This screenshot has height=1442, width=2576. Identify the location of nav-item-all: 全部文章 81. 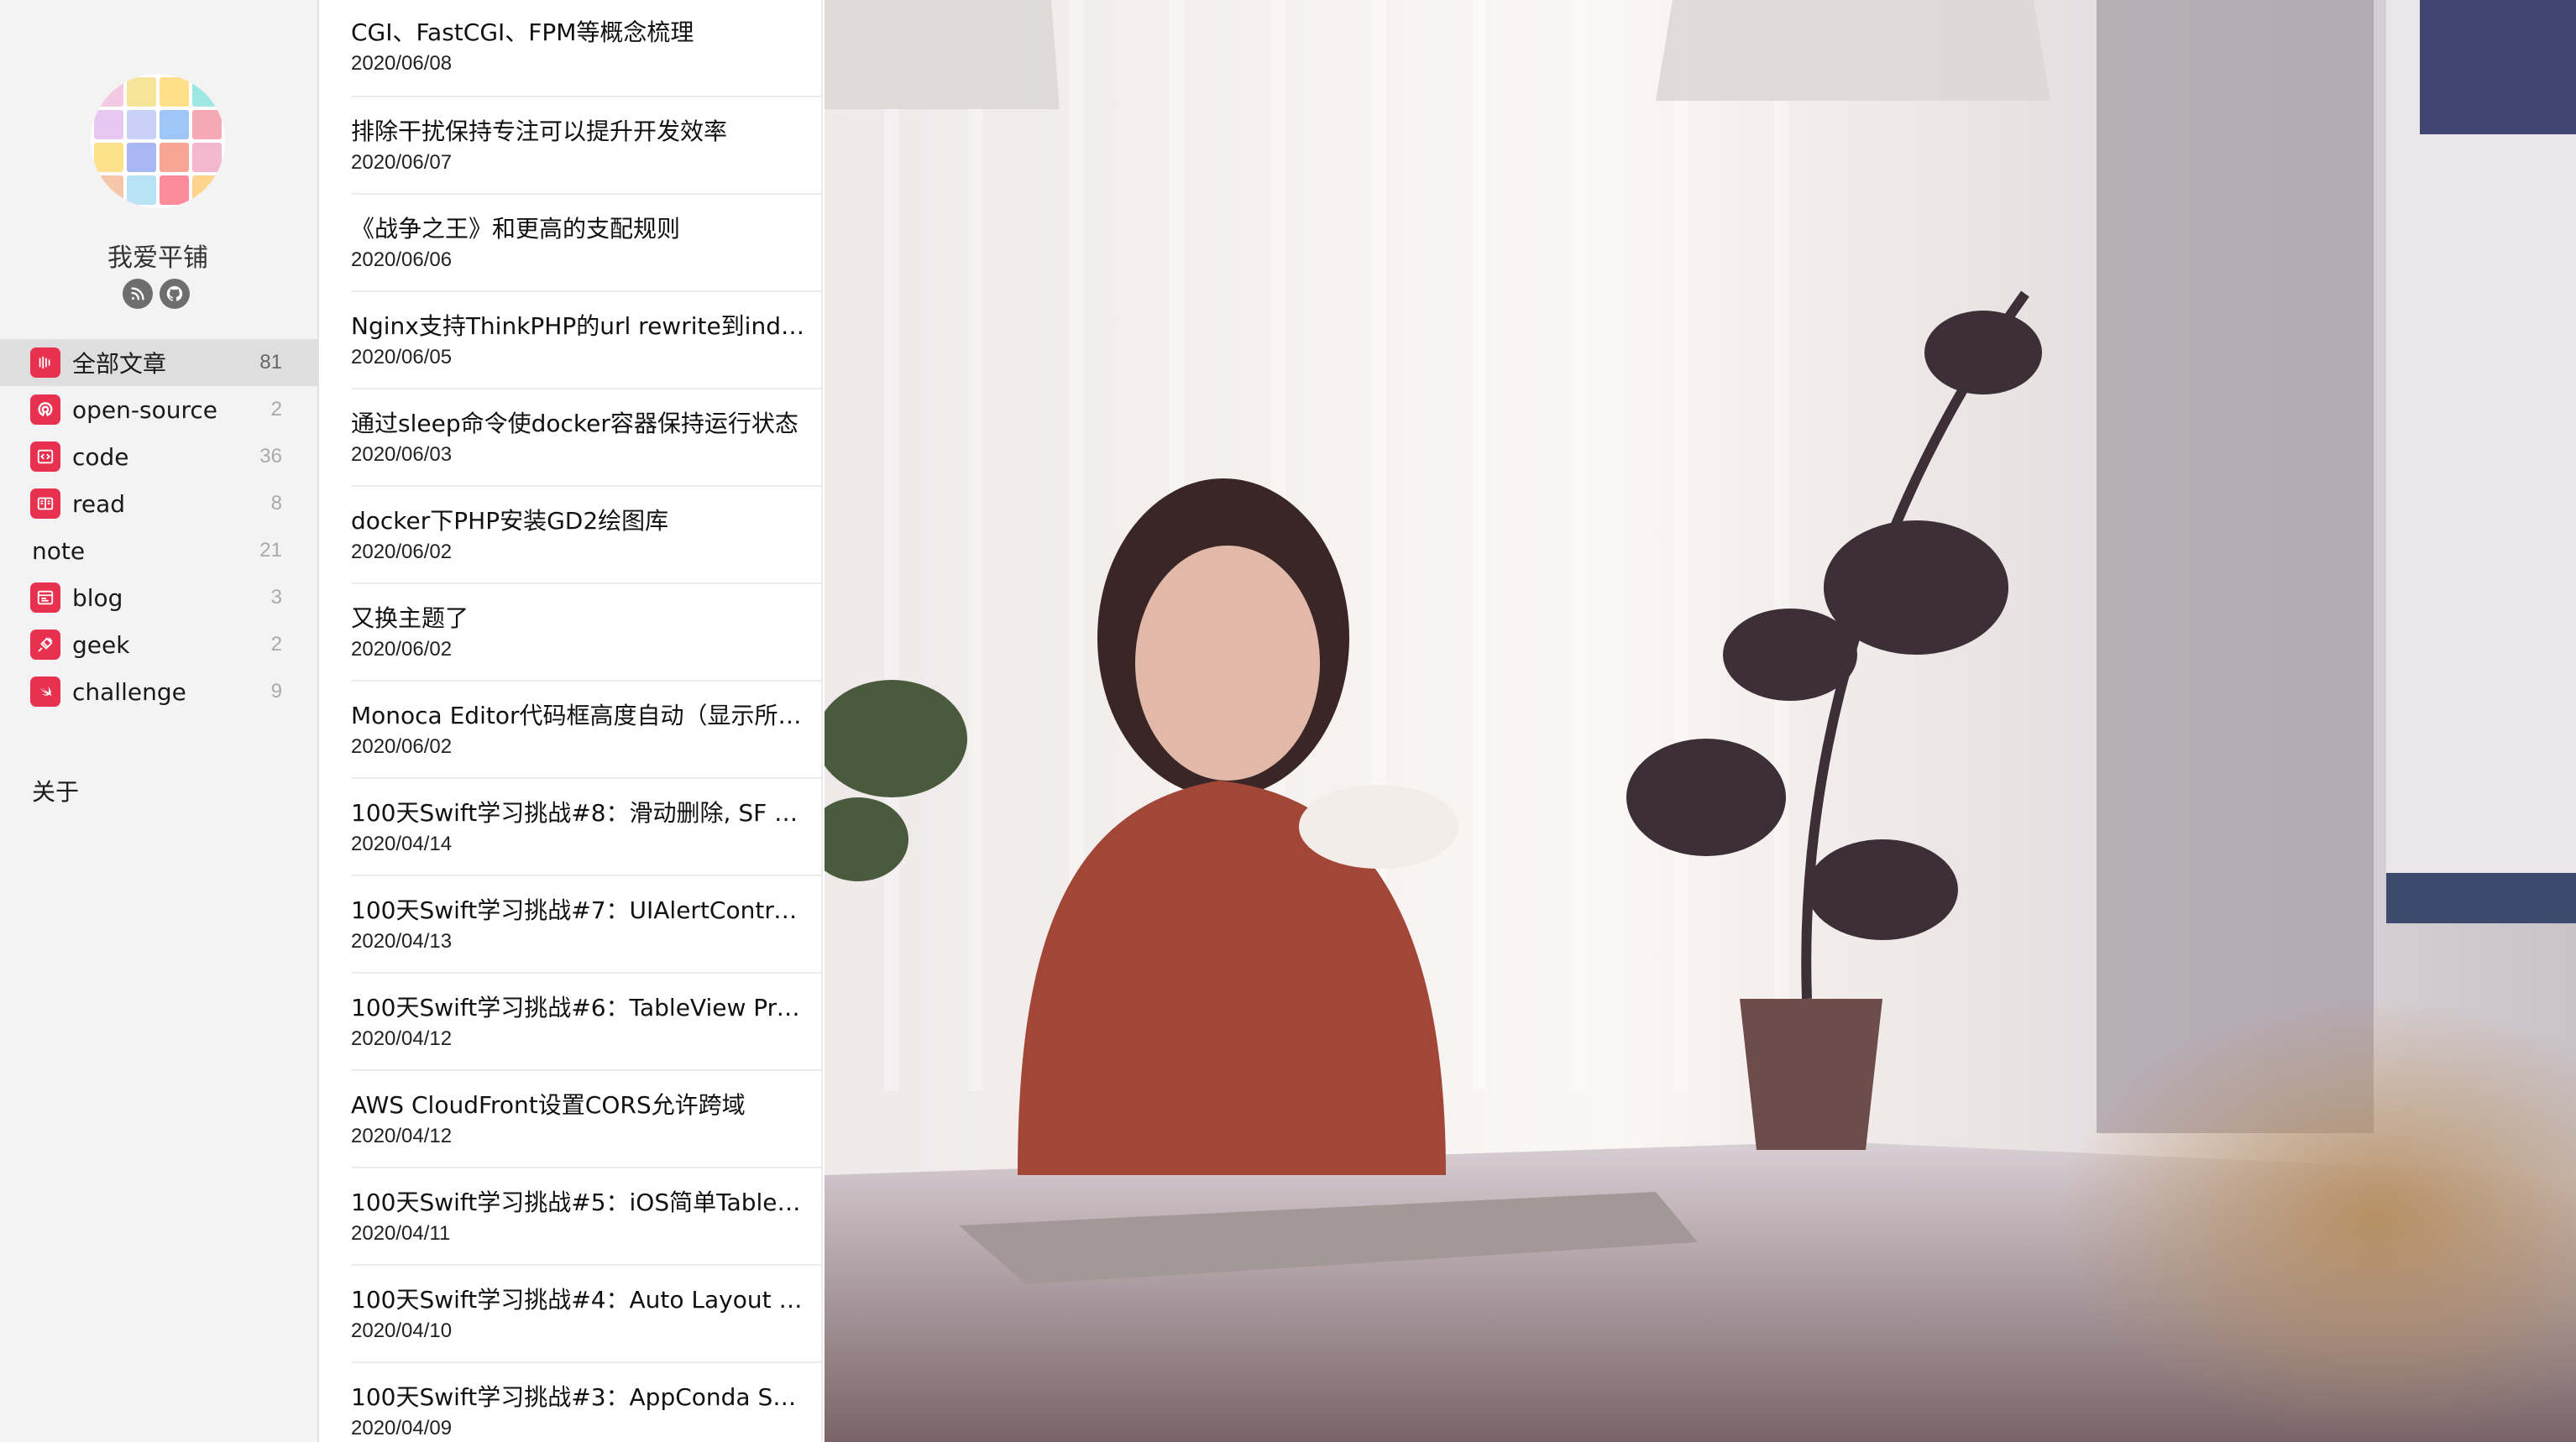
(159, 362).